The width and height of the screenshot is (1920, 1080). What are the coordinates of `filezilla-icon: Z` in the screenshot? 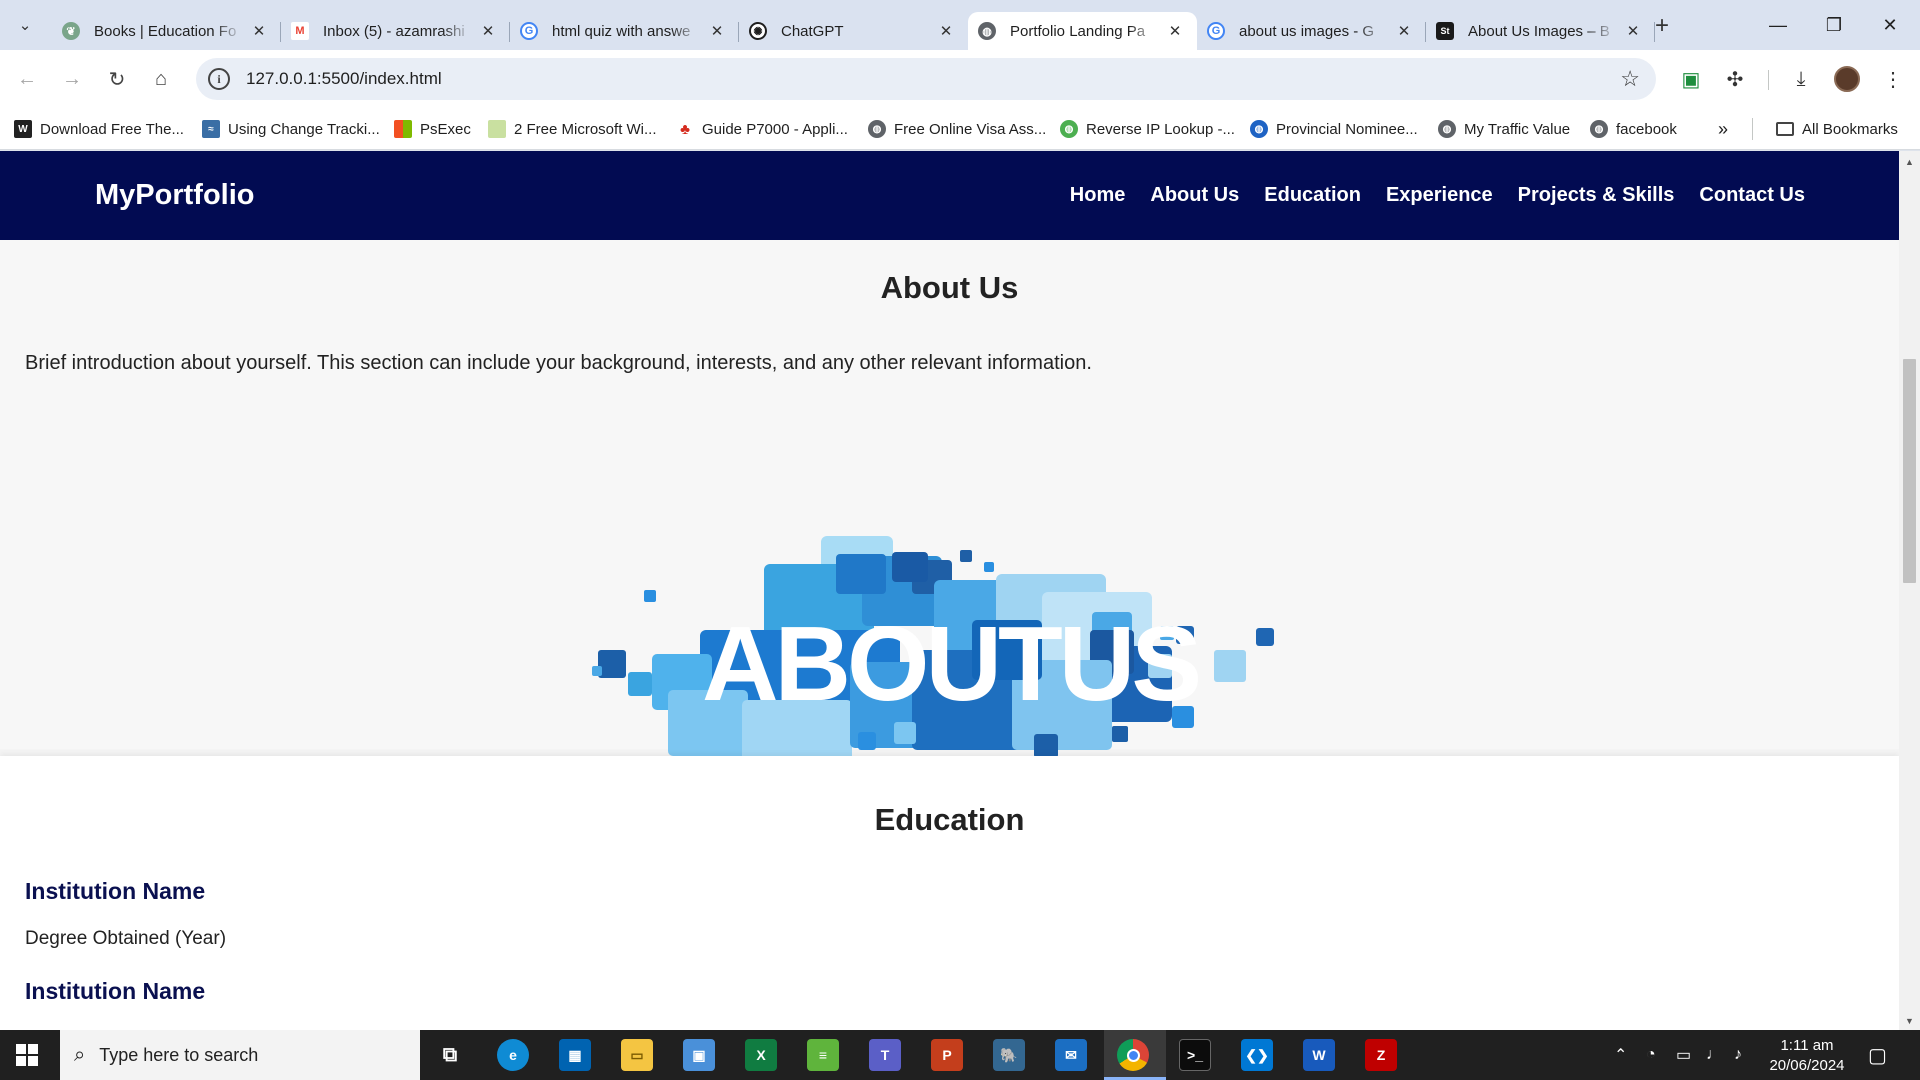 It's located at (1381, 1055).